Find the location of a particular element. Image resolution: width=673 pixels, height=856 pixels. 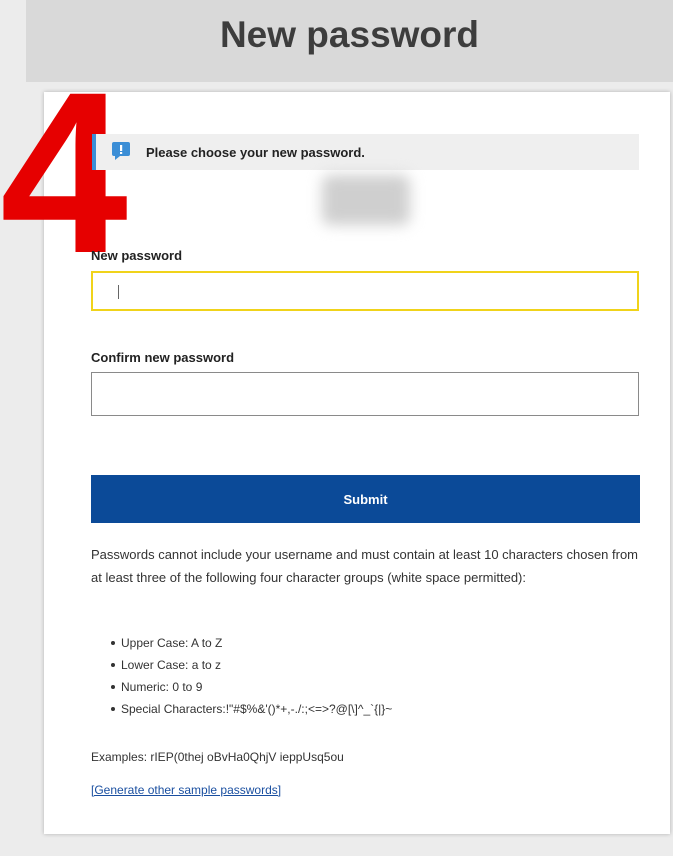

new-password-label: New password is located at coordinates (137, 255).